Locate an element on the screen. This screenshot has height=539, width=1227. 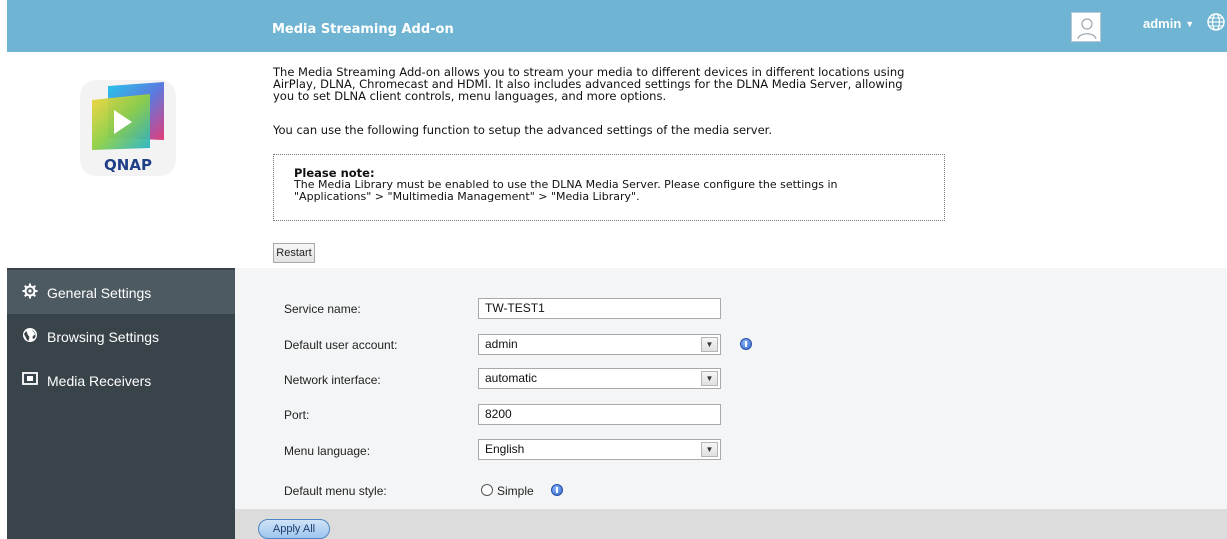
avatar is located at coordinates (1086, 27).